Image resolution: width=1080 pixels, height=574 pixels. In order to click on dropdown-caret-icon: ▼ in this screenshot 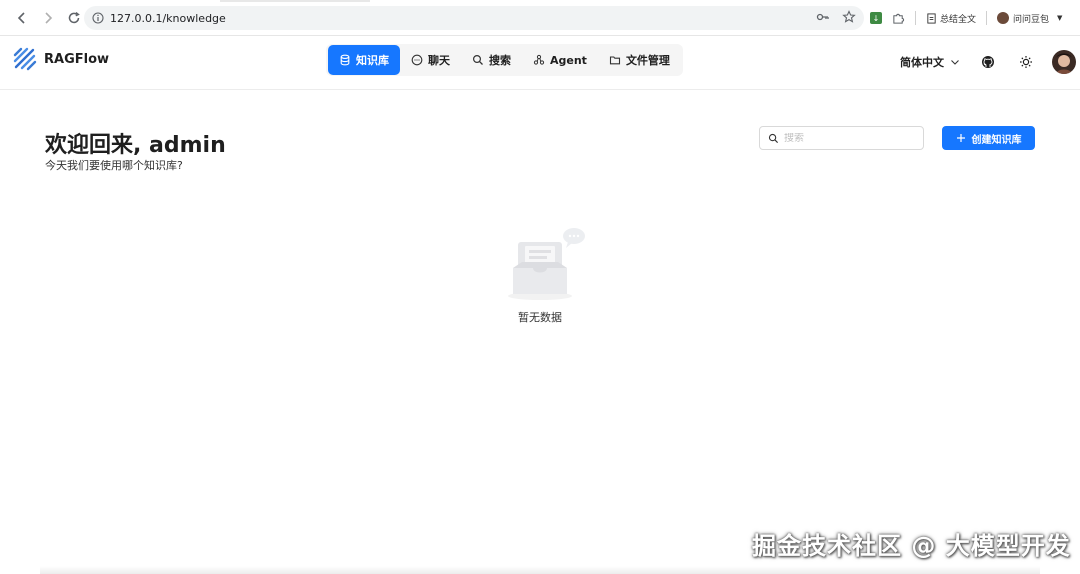, I will do `click(1060, 18)`.